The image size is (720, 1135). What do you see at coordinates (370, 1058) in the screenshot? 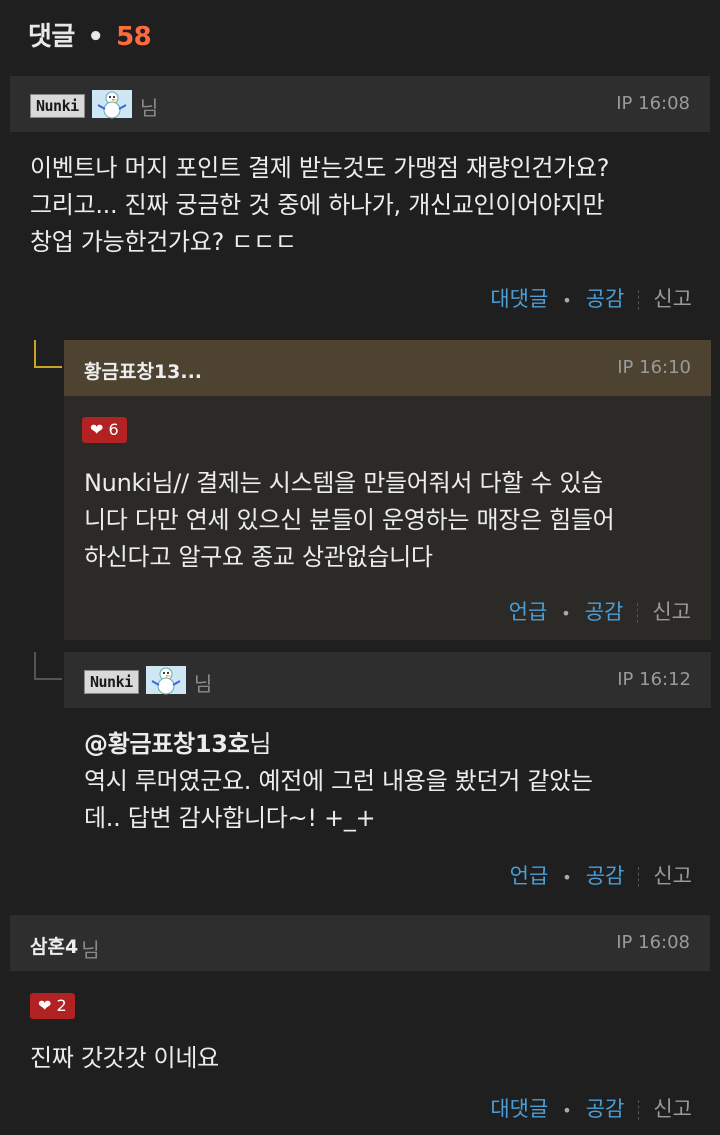
I see `comment-body: 진짜 갓갓갓 이네요` at bounding box center [370, 1058].